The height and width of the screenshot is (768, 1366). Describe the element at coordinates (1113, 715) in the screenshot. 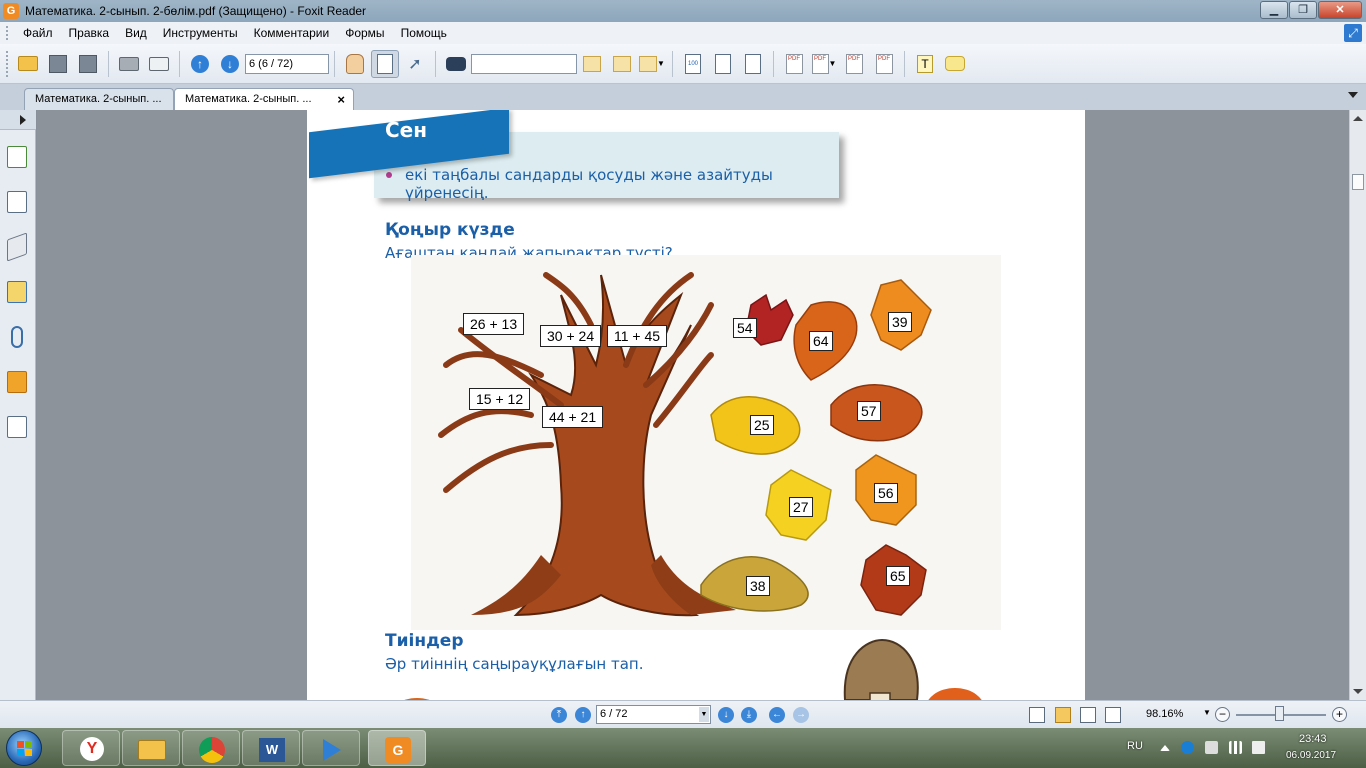

I see `continuous-facing-view-button` at that location.